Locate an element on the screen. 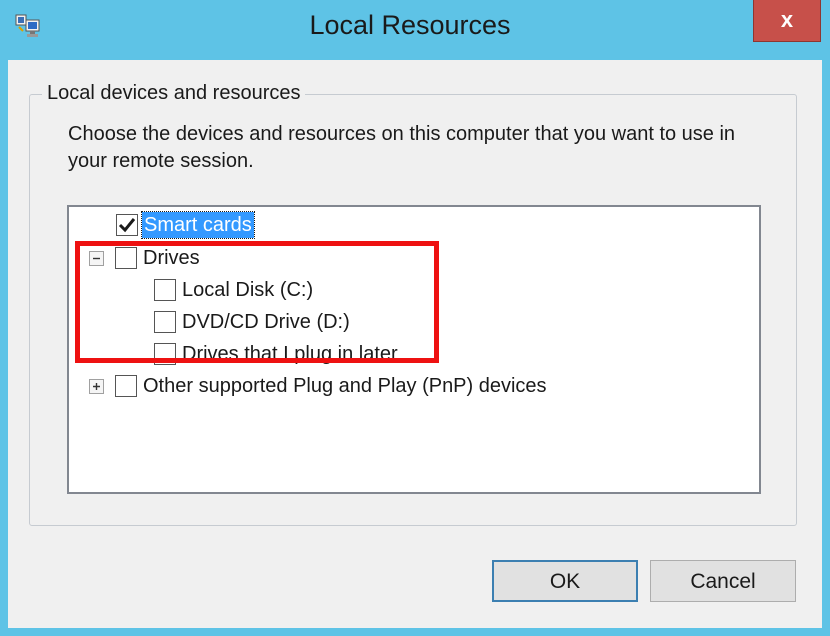 Image resolution: width=830 pixels, height=636 pixels. tree-item-dvd-drive: DVD/CD Drive (D:) is located at coordinates (253, 322).